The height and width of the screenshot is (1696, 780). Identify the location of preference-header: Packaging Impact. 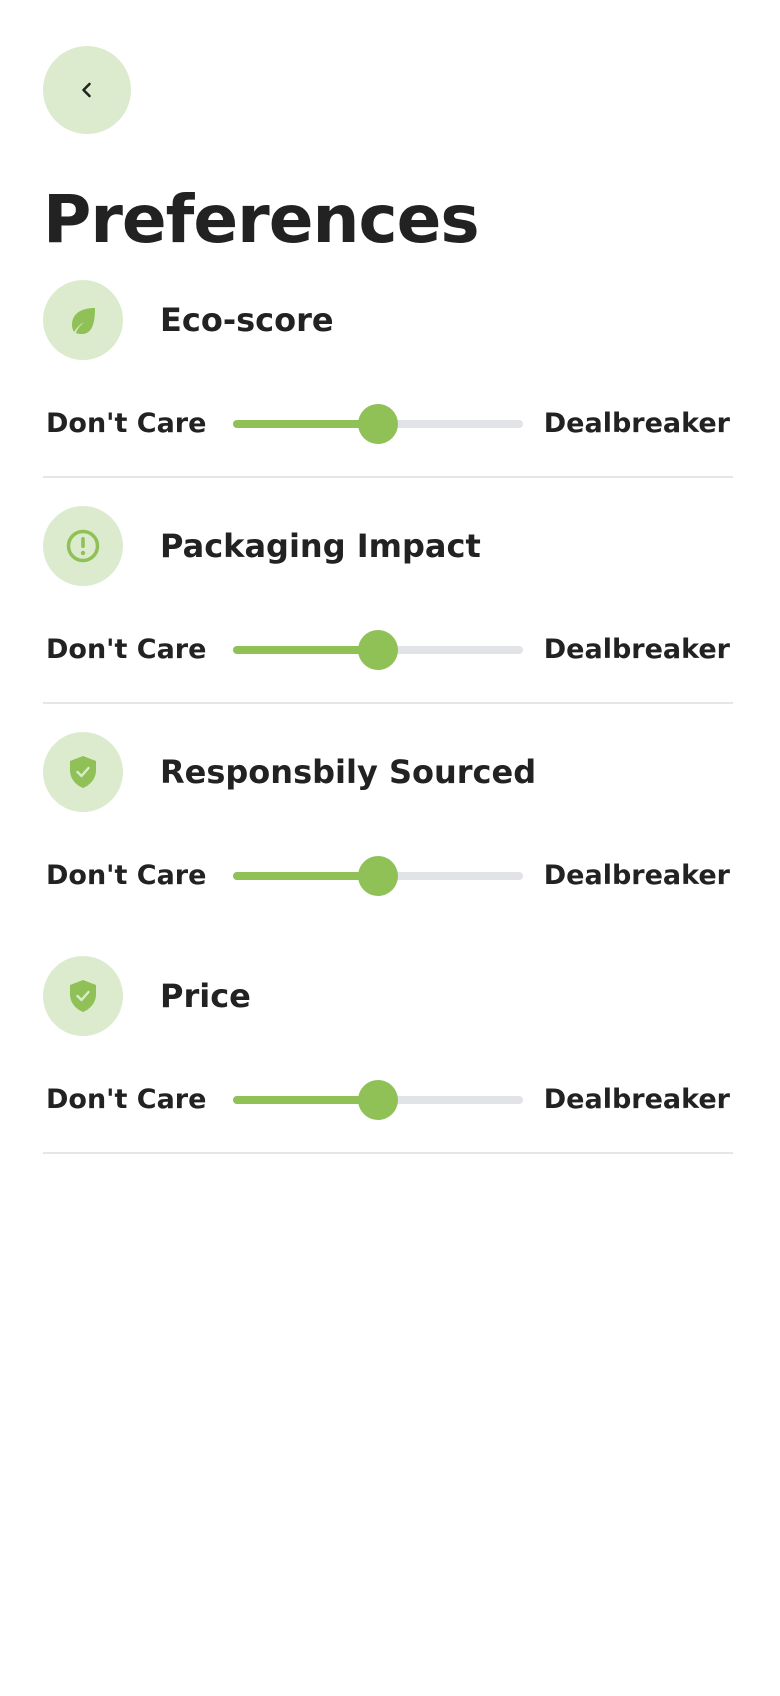
(262, 546).